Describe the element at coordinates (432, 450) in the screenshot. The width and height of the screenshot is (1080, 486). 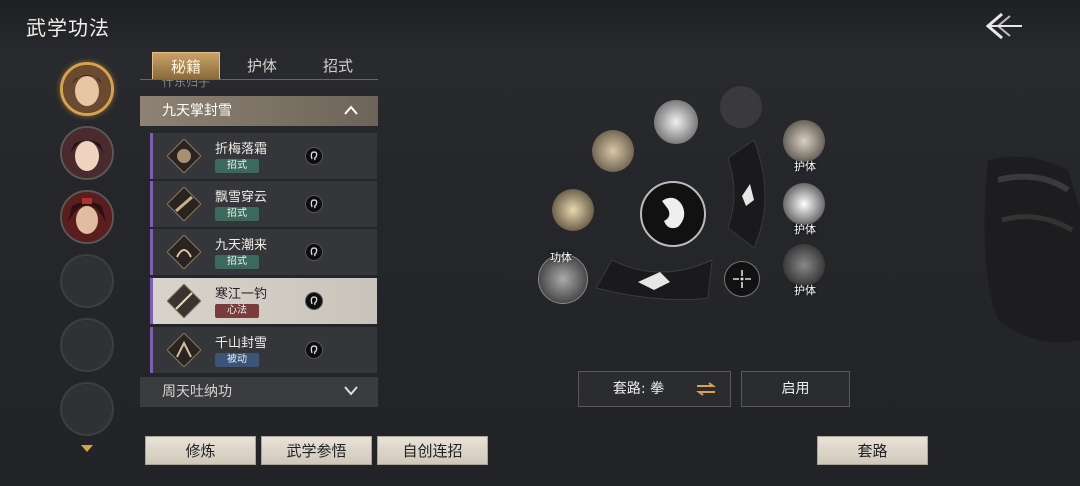
I see `custom-combo-button: 自创连招` at that location.